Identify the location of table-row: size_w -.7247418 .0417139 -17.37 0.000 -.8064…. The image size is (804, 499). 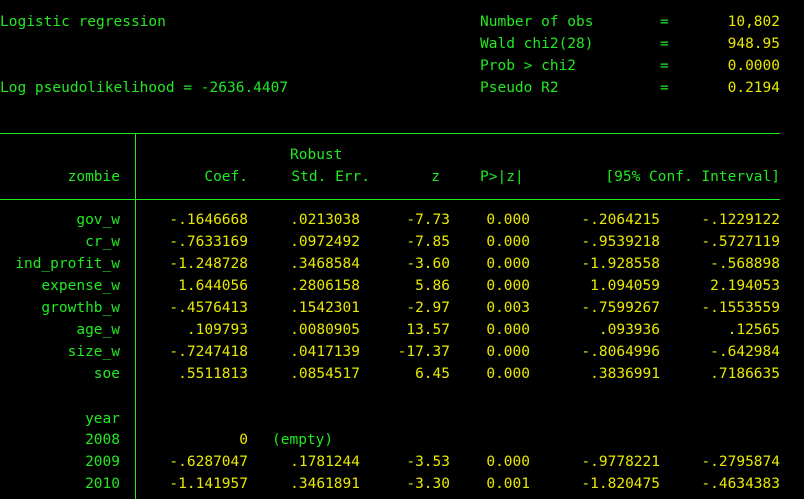
(402, 352).